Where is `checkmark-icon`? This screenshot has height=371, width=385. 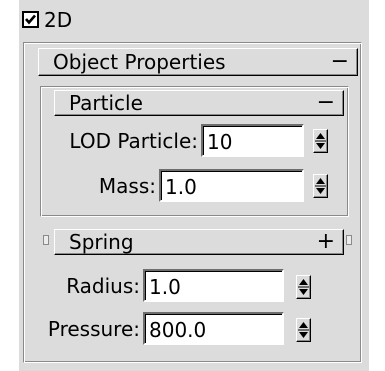
checkmark-icon is located at coordinates (30, 19).